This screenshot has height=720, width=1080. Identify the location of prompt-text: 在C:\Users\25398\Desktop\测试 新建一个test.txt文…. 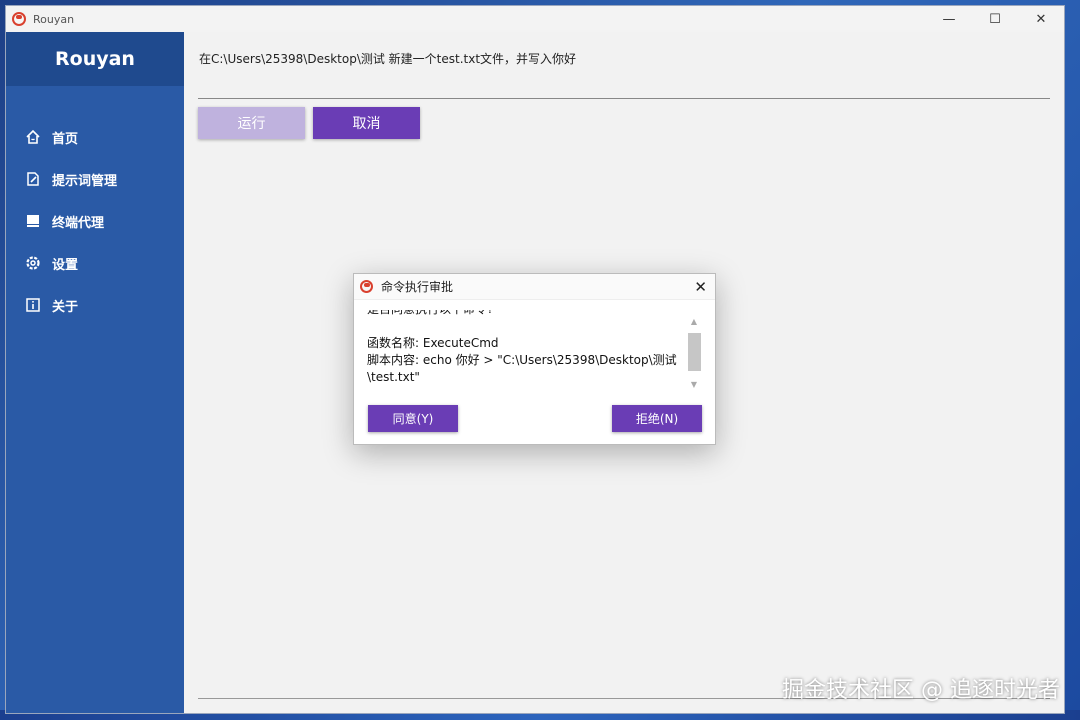
(387, 58).